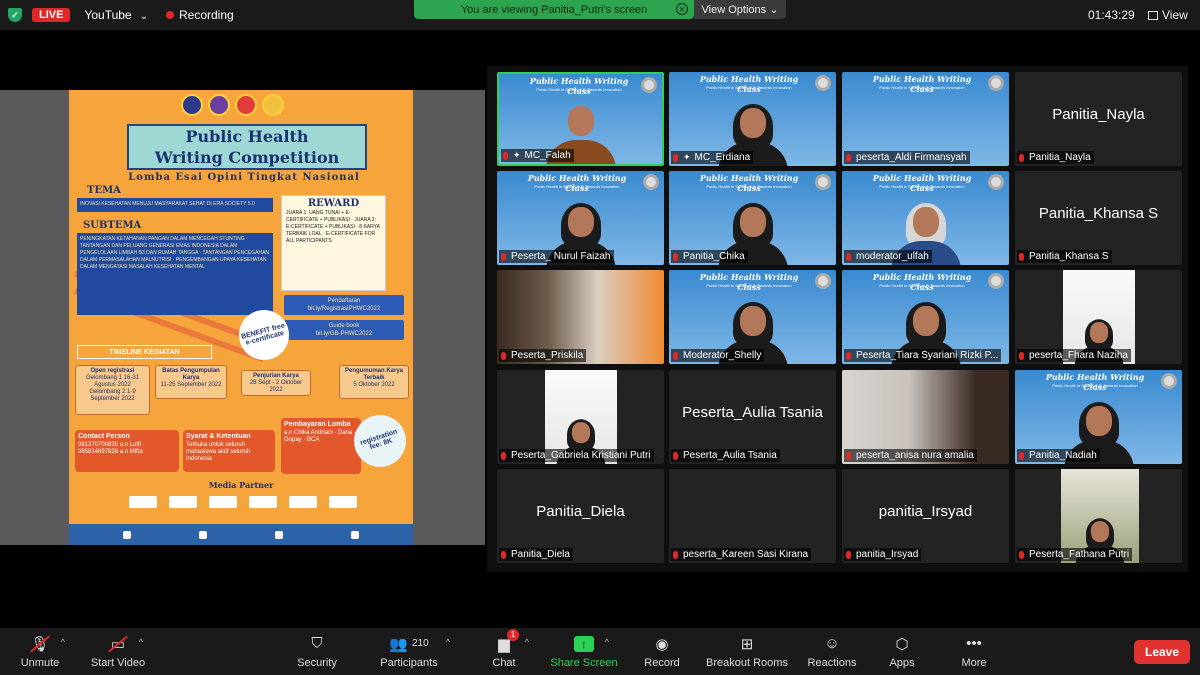 This screenshot has width=1200, height=675. Describe the element at coordinates (580, 317) in the screenshot. I see `video-tile: Peserta_Priskila` at that location.